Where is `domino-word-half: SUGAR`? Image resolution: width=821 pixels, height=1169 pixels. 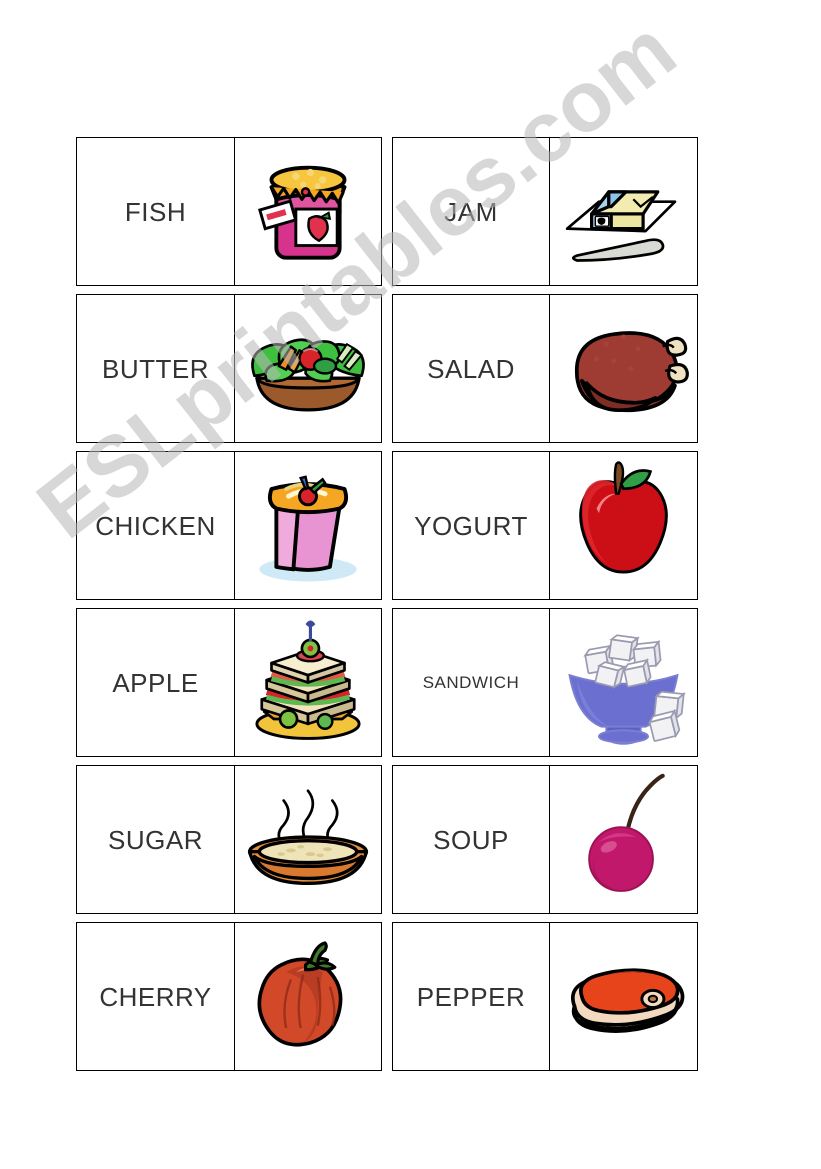
domino-word-half: SUGAR is located at coordinates (156, 839).